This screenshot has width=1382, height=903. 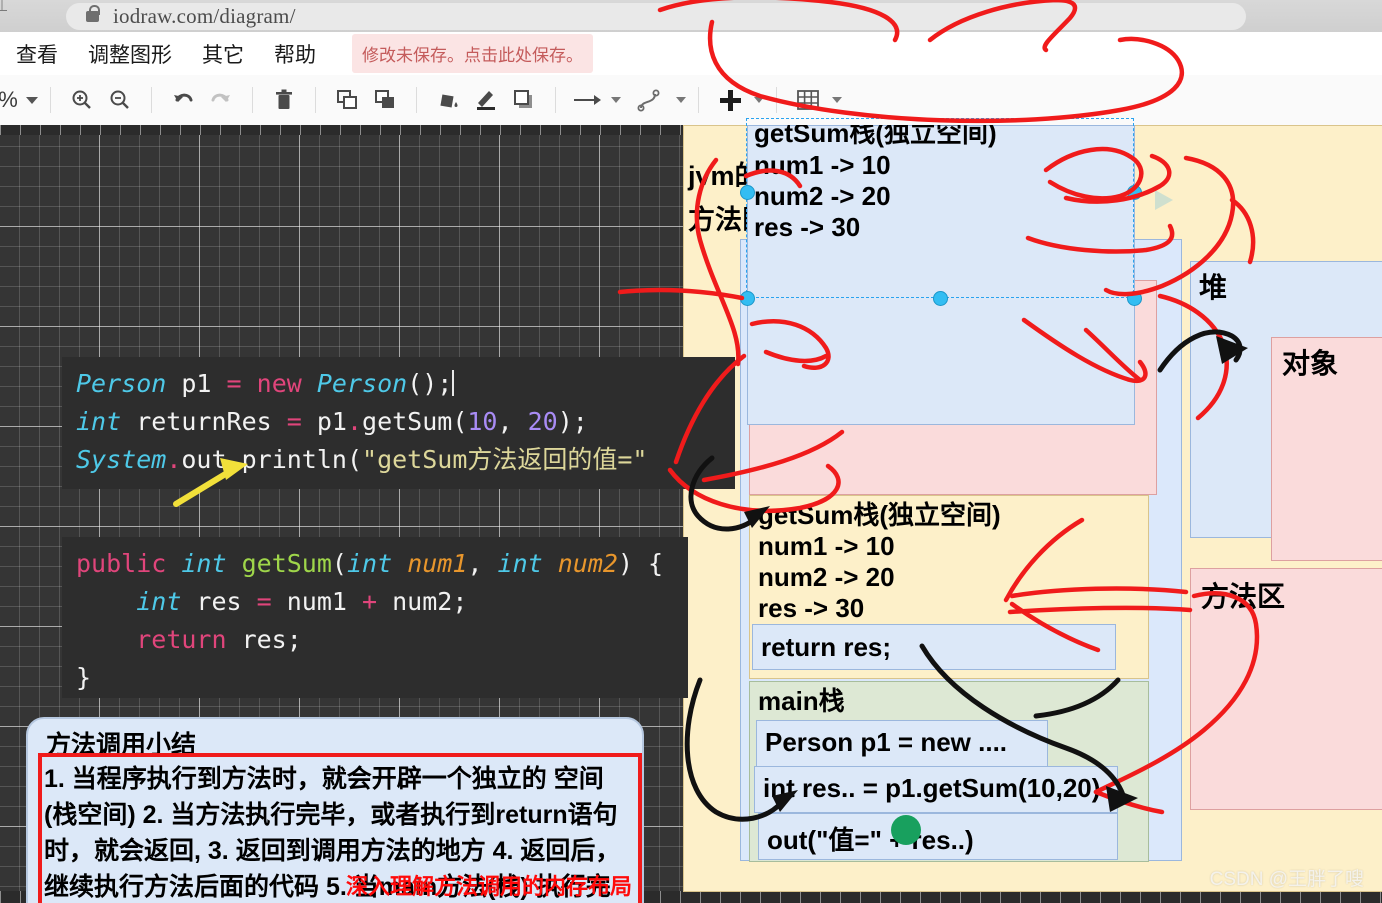 What do you see at coordinates (204, 16) in the screenshot?
I see `url-text: iodraw.com/diagram/` at bounding box center [204, 16].